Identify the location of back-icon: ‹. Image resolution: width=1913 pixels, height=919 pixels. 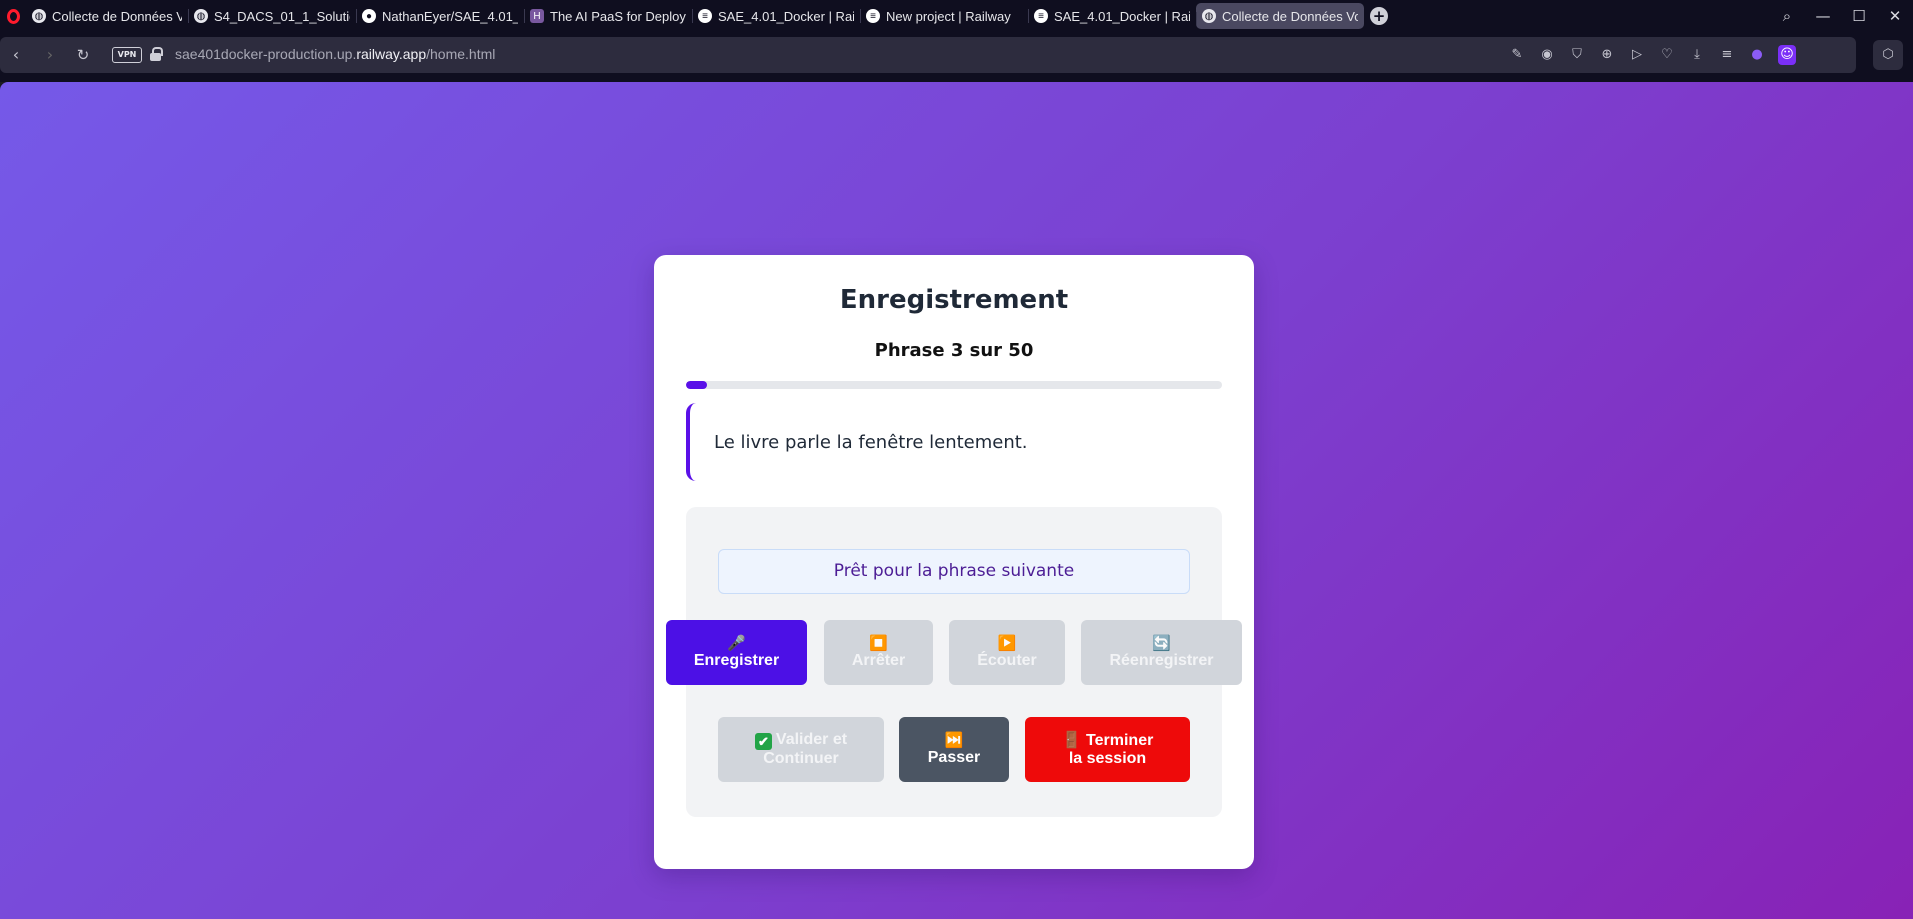
(16, 55).